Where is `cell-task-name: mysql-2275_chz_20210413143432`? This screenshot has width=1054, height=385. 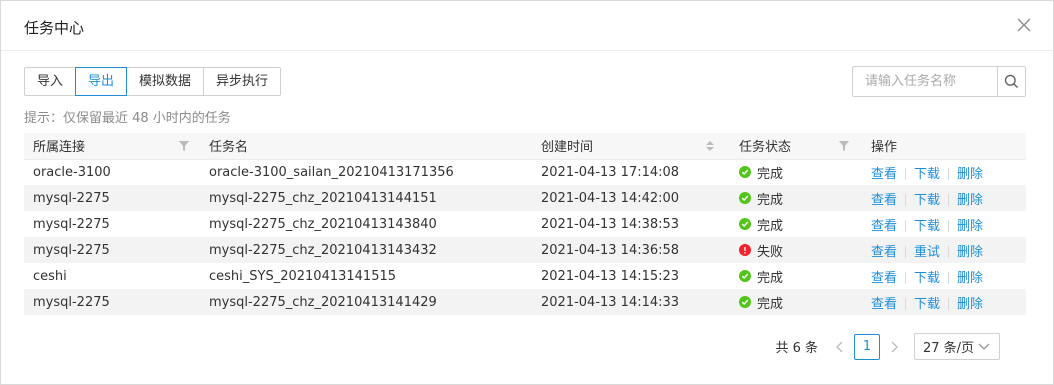
cell-task-name: mysql-2275_chz_20210413143432 is located at coordinates (366, 250).